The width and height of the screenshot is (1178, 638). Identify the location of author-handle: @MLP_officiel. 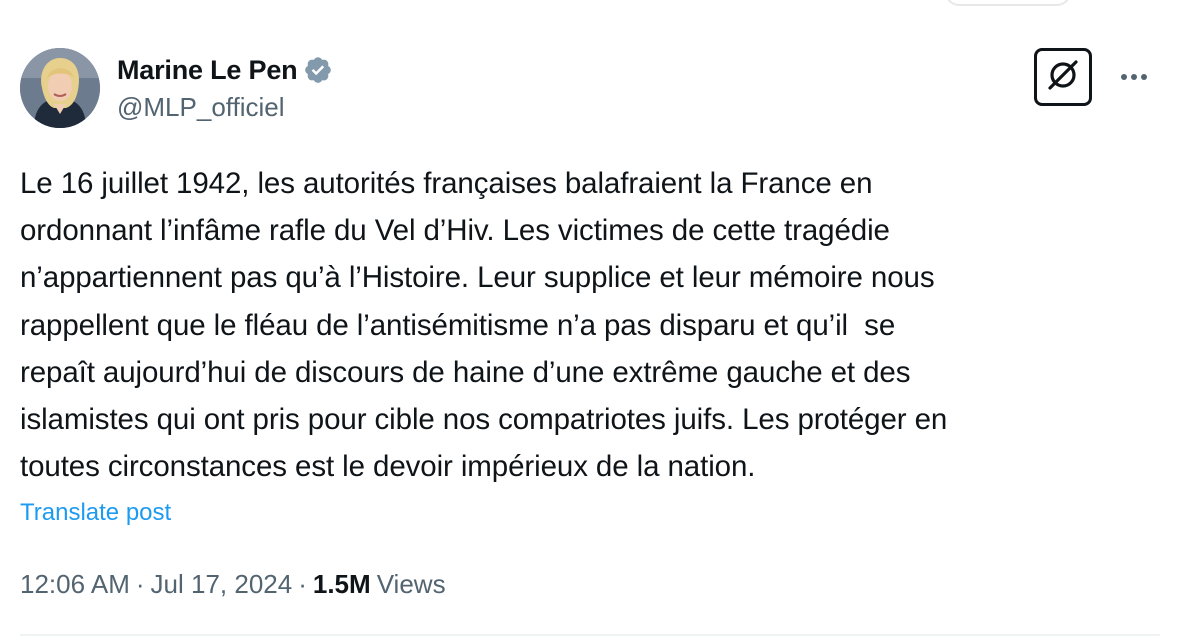
(201, 107).